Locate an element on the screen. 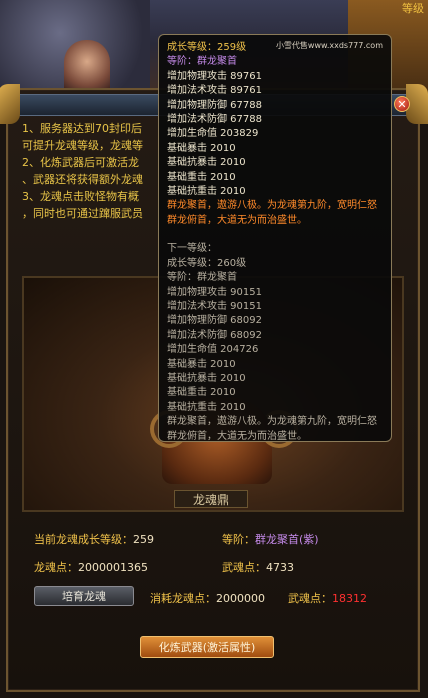 Image resolution: width=428 pixels, height=698 pixels. tooltip-next-stat-row: 基础抗重击 2010 is located at coordinates (206, 407).